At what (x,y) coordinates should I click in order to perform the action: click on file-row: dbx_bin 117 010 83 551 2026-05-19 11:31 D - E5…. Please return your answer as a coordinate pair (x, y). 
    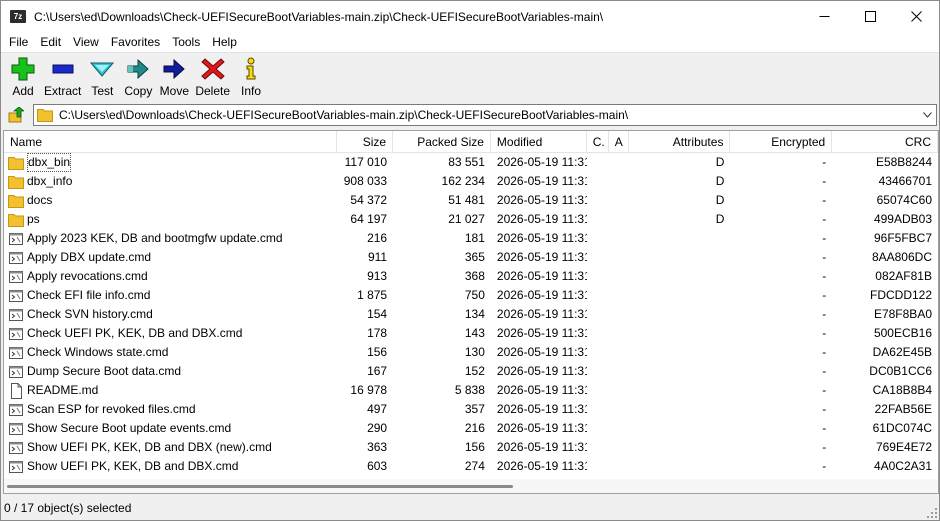
    Looking at the image, I should click on (471, 162).